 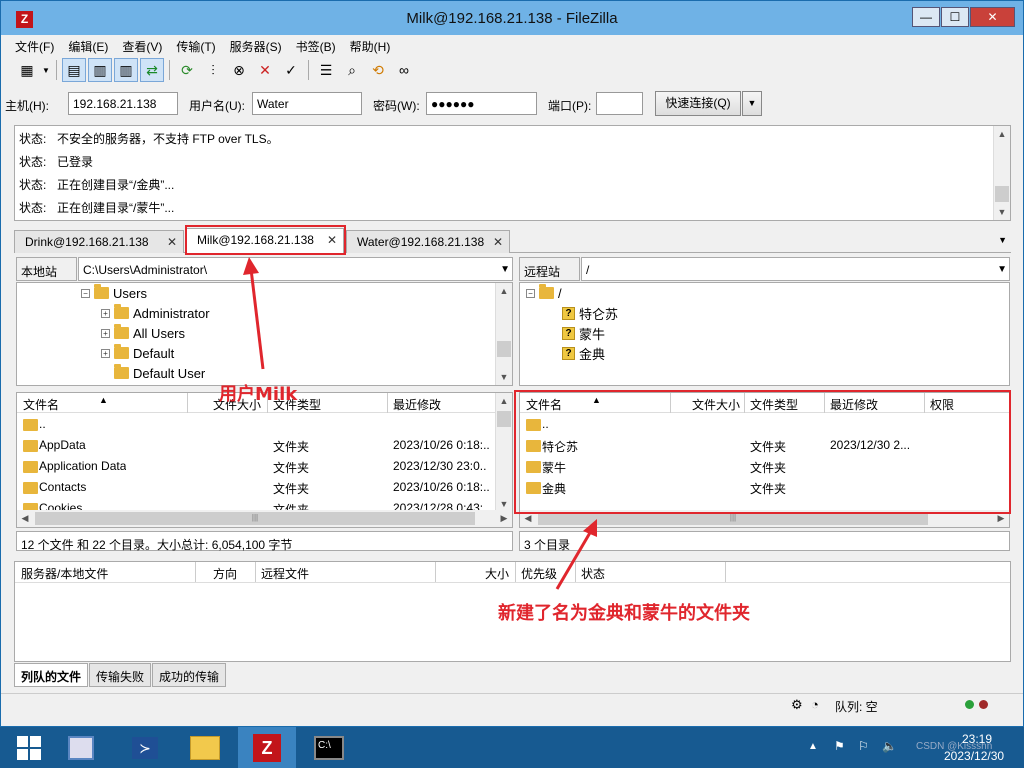 What do you see at coordinates (624, 613) in the screenshot?
I see `annotation-folders: 新建了名为金典和蒙牛的文件夹` at bounding box center [624, 613].